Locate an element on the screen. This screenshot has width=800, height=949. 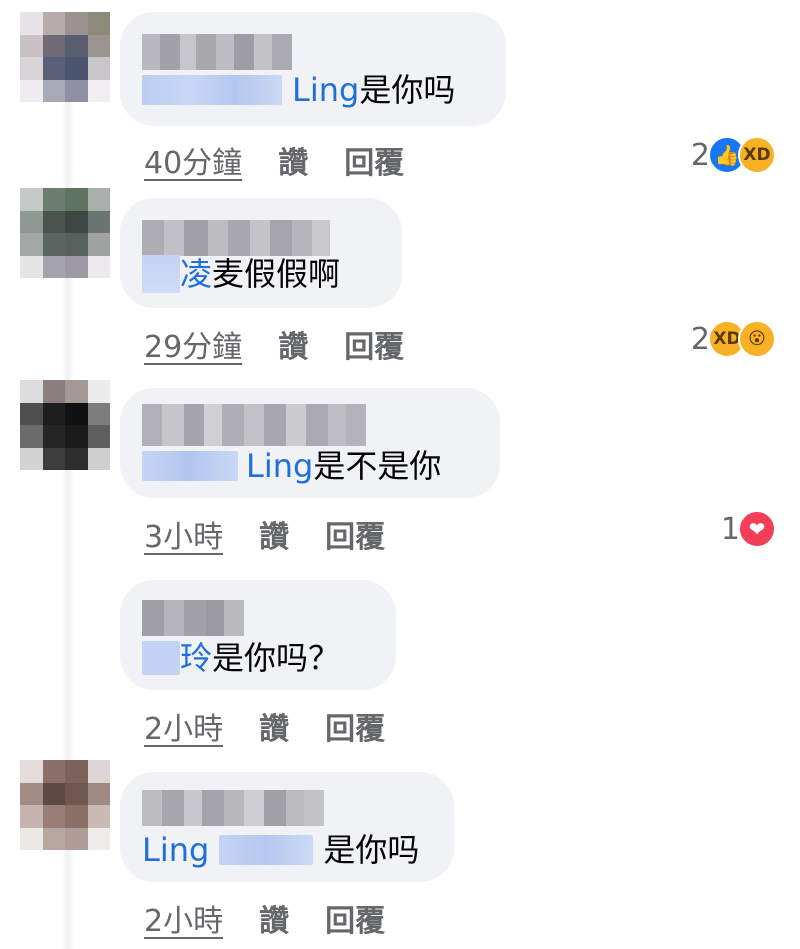
comment-bubble: 凌 麦假假啊 is located at coordinates (261, 253).